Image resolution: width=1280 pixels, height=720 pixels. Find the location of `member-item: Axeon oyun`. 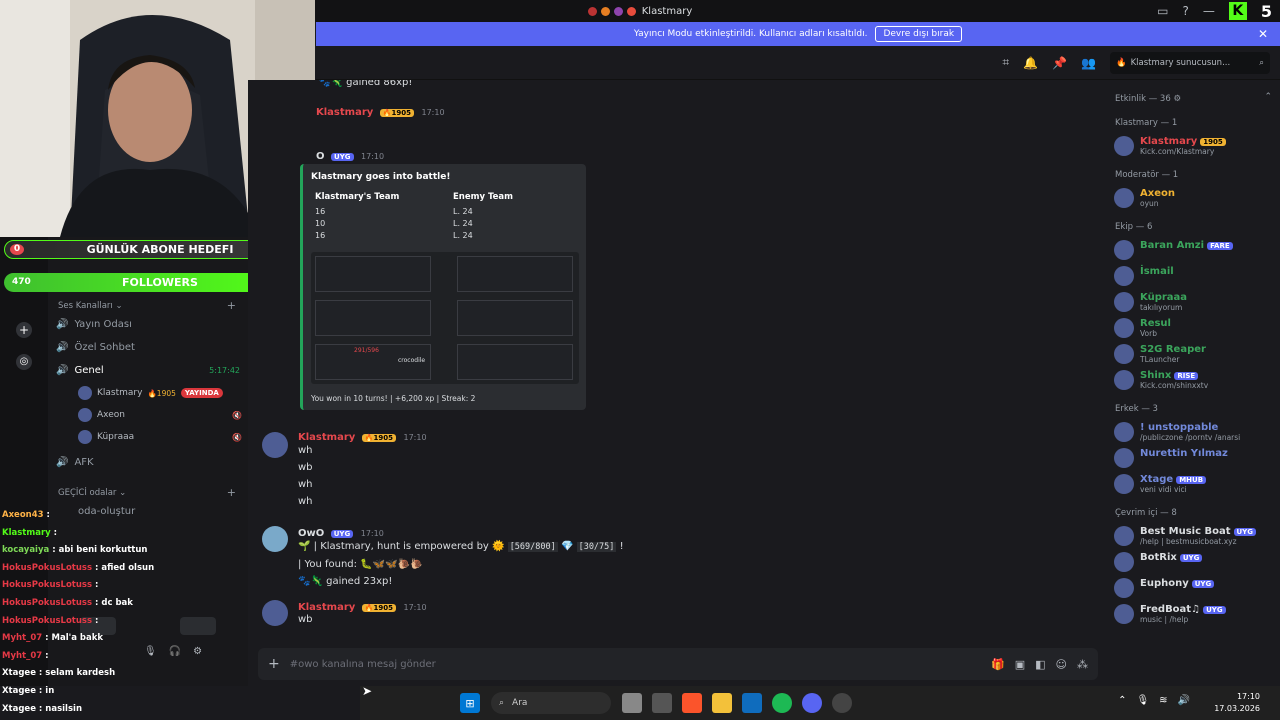

member-item: Axeon oyun is located at coordinates (1144, 197).